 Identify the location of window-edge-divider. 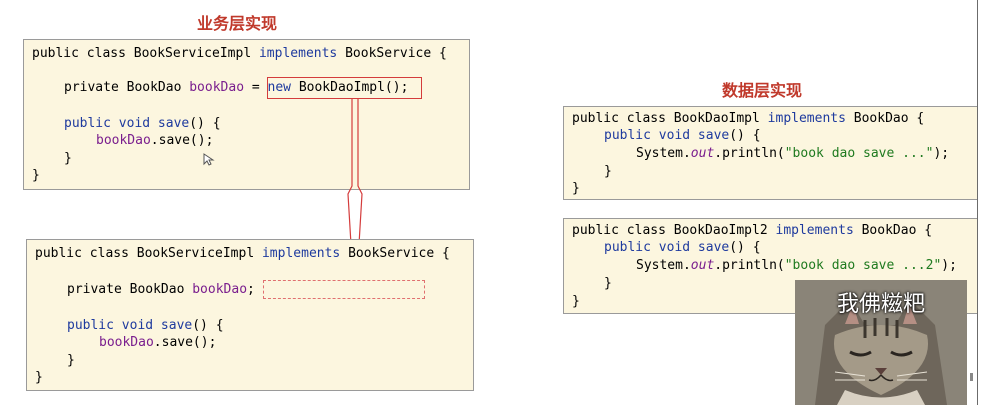
(977, 202).